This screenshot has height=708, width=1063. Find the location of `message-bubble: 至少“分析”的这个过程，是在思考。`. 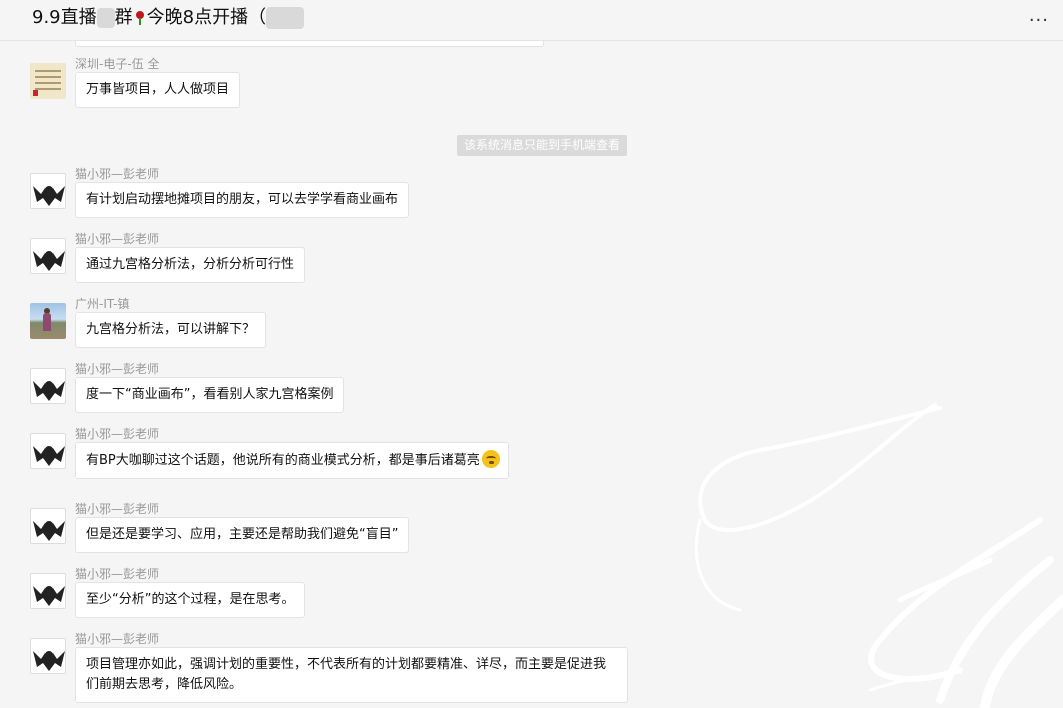

message-bubble: 至少“分析”的这个过程，是在思考。 is located at coordinates (190, 600).